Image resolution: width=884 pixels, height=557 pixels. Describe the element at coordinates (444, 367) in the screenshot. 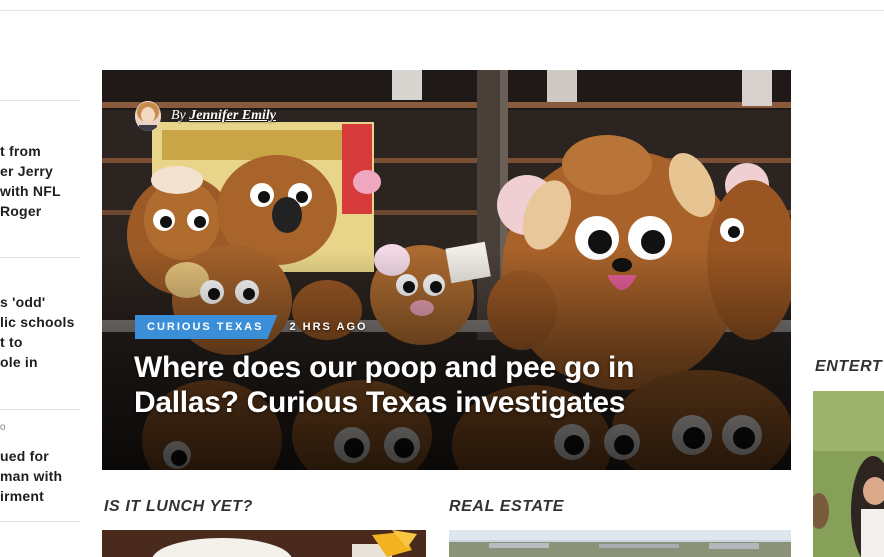

I see `hero-headline-line: Where does our poop and pee go in` at that location.